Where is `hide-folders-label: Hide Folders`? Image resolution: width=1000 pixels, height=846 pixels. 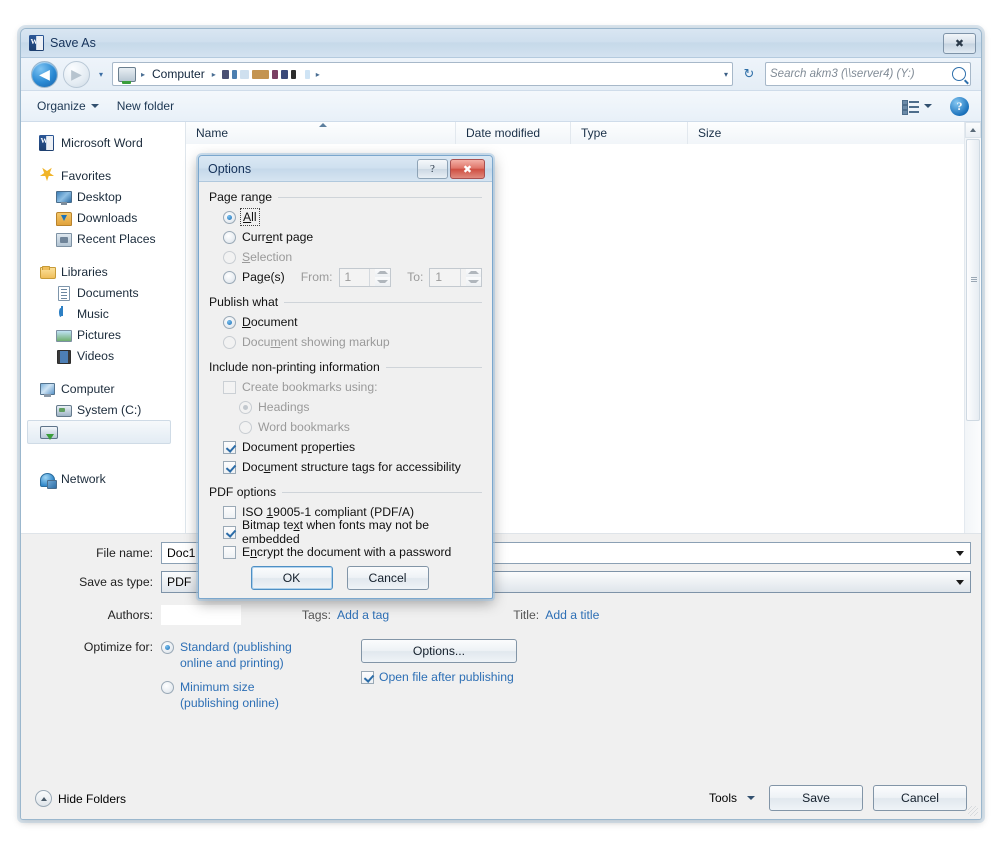
hide-folders-label: Hide Folders is located at coordinates (92, 798).